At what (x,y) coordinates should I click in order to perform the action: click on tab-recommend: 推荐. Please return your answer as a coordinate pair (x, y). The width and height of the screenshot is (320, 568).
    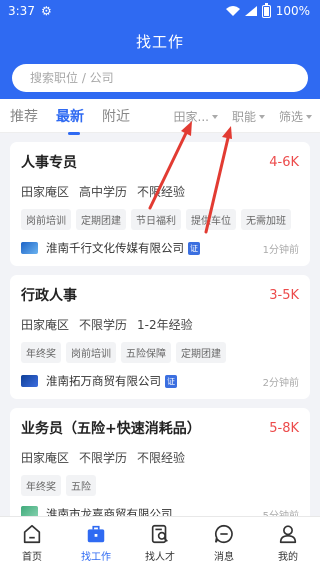
    Looking at the image, I should click on (19, 116).